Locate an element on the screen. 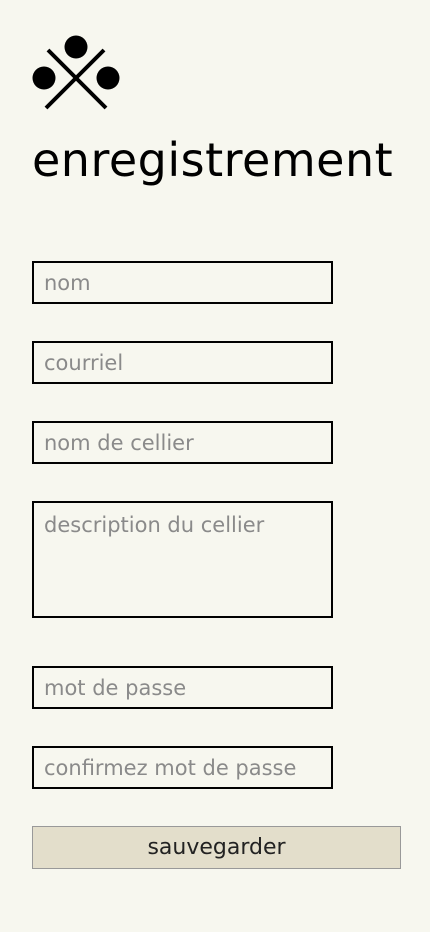 This screenshot has width=430, height=932. page-title: enregistrement is located at coordinates (213, 160).